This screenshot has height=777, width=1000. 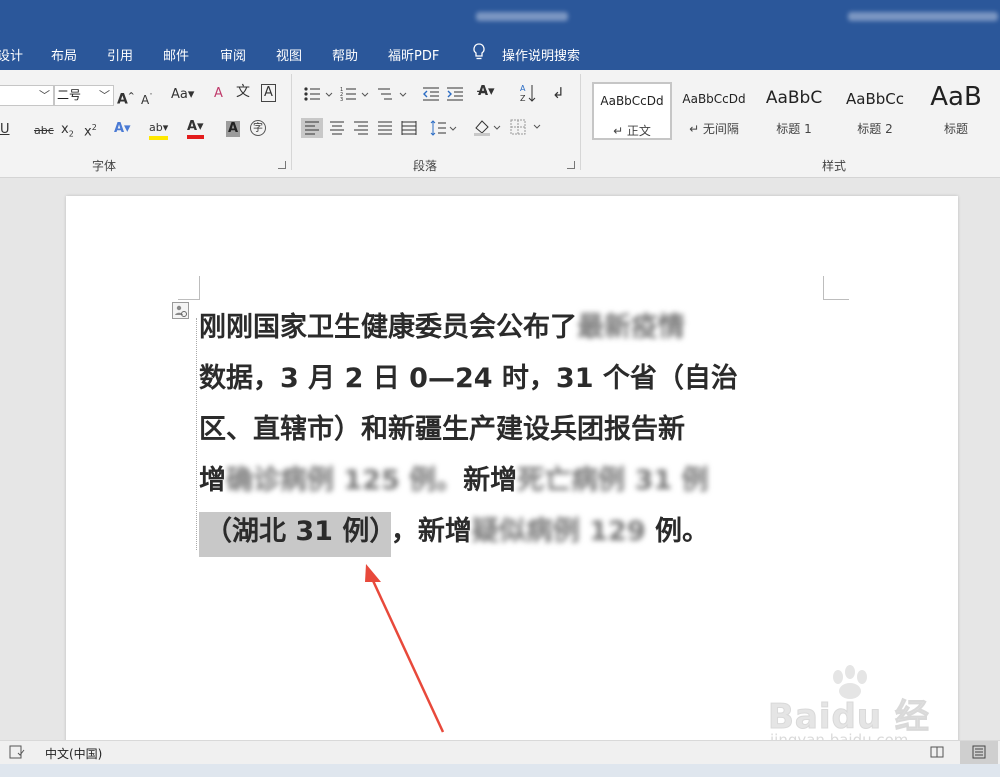 What do you see at coordinates (73, 753) in the screenshot?
I see `language-indicator: 中文(中国)` at bounding box center [73, 753].